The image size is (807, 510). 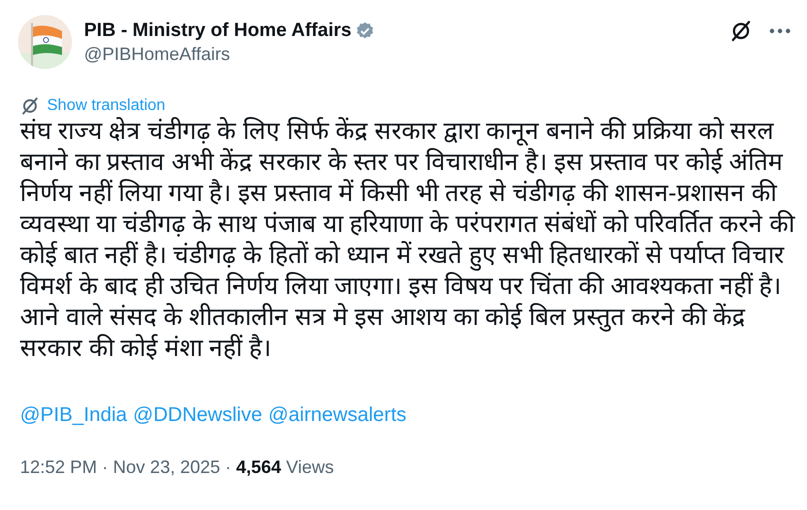 I want to click on account-name: PIB - Ministry of Home Affairs, so click(x=218, y=31).